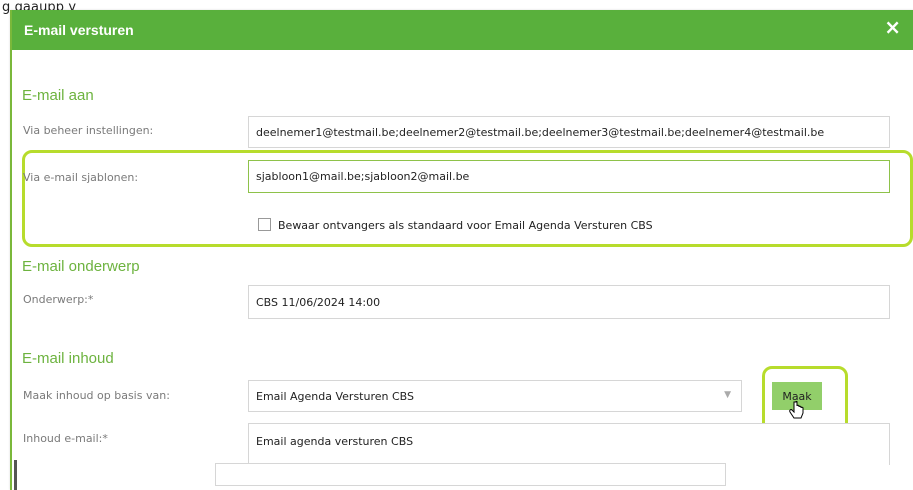 This screenshot has width=913, height=490. I want to click on onderwerp-label: Onderwerp:*, so click(58, 299).